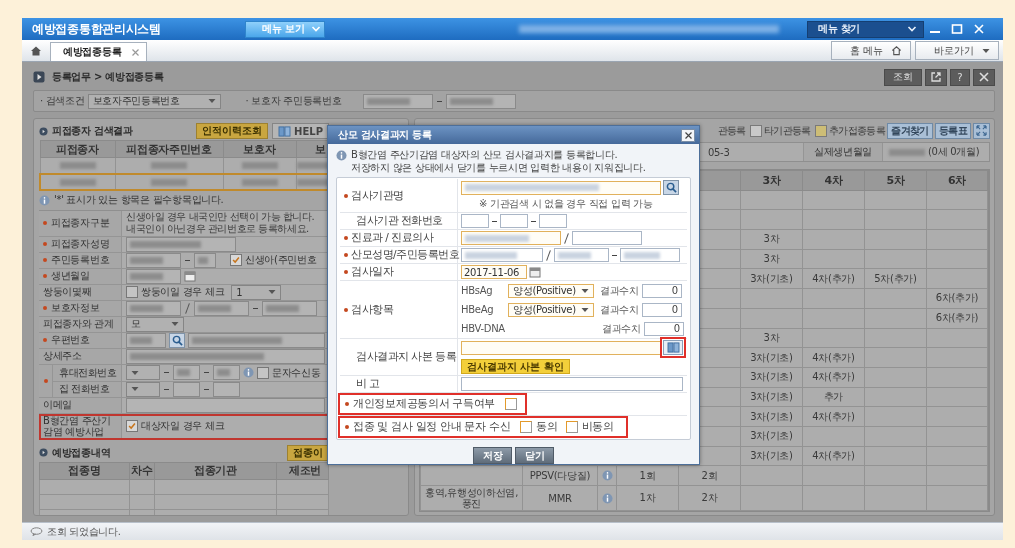 The height and width of the screenshot is (548, 1015). I want to click on button: 인적이력조회, so click(232, 131).